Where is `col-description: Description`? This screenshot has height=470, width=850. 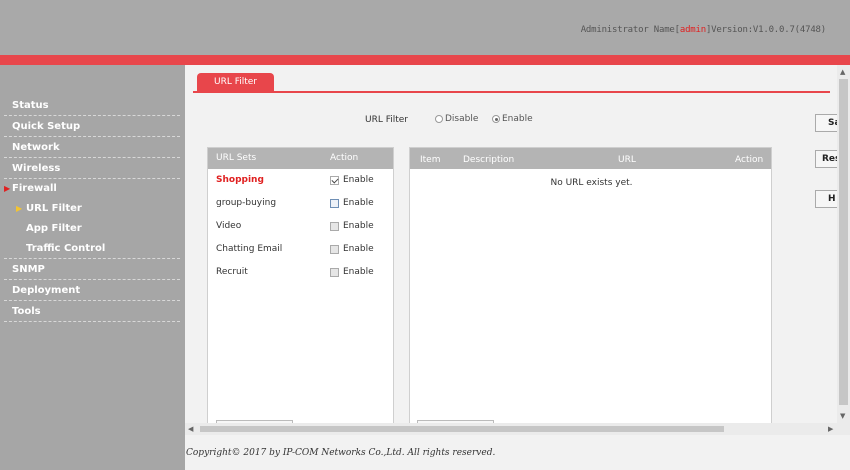 col-description: Description is located at coordinates (489, 160).